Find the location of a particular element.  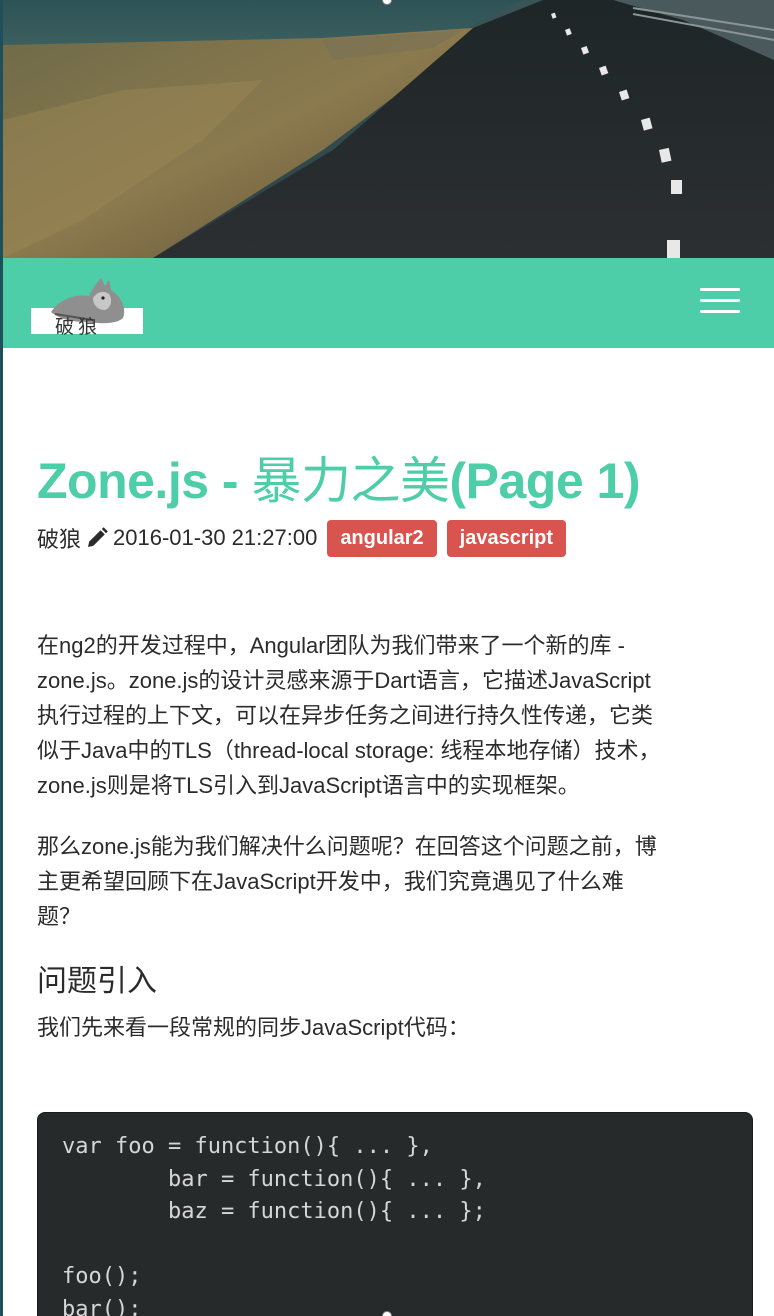

tag-angular2: angular2 is located at coordinates (382, 538).